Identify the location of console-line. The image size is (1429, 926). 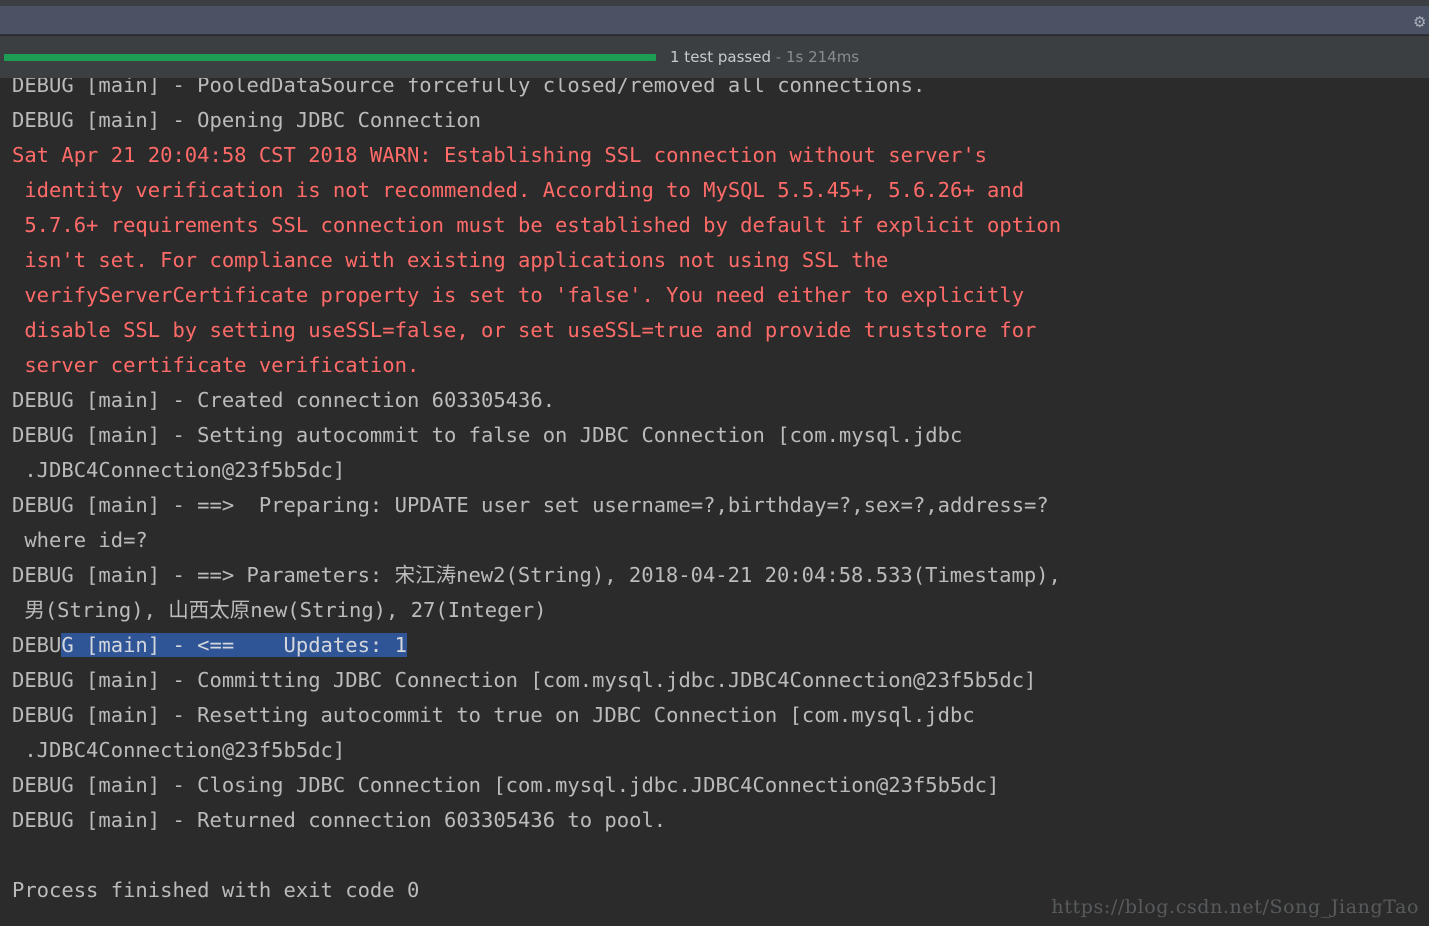
(717, 855).